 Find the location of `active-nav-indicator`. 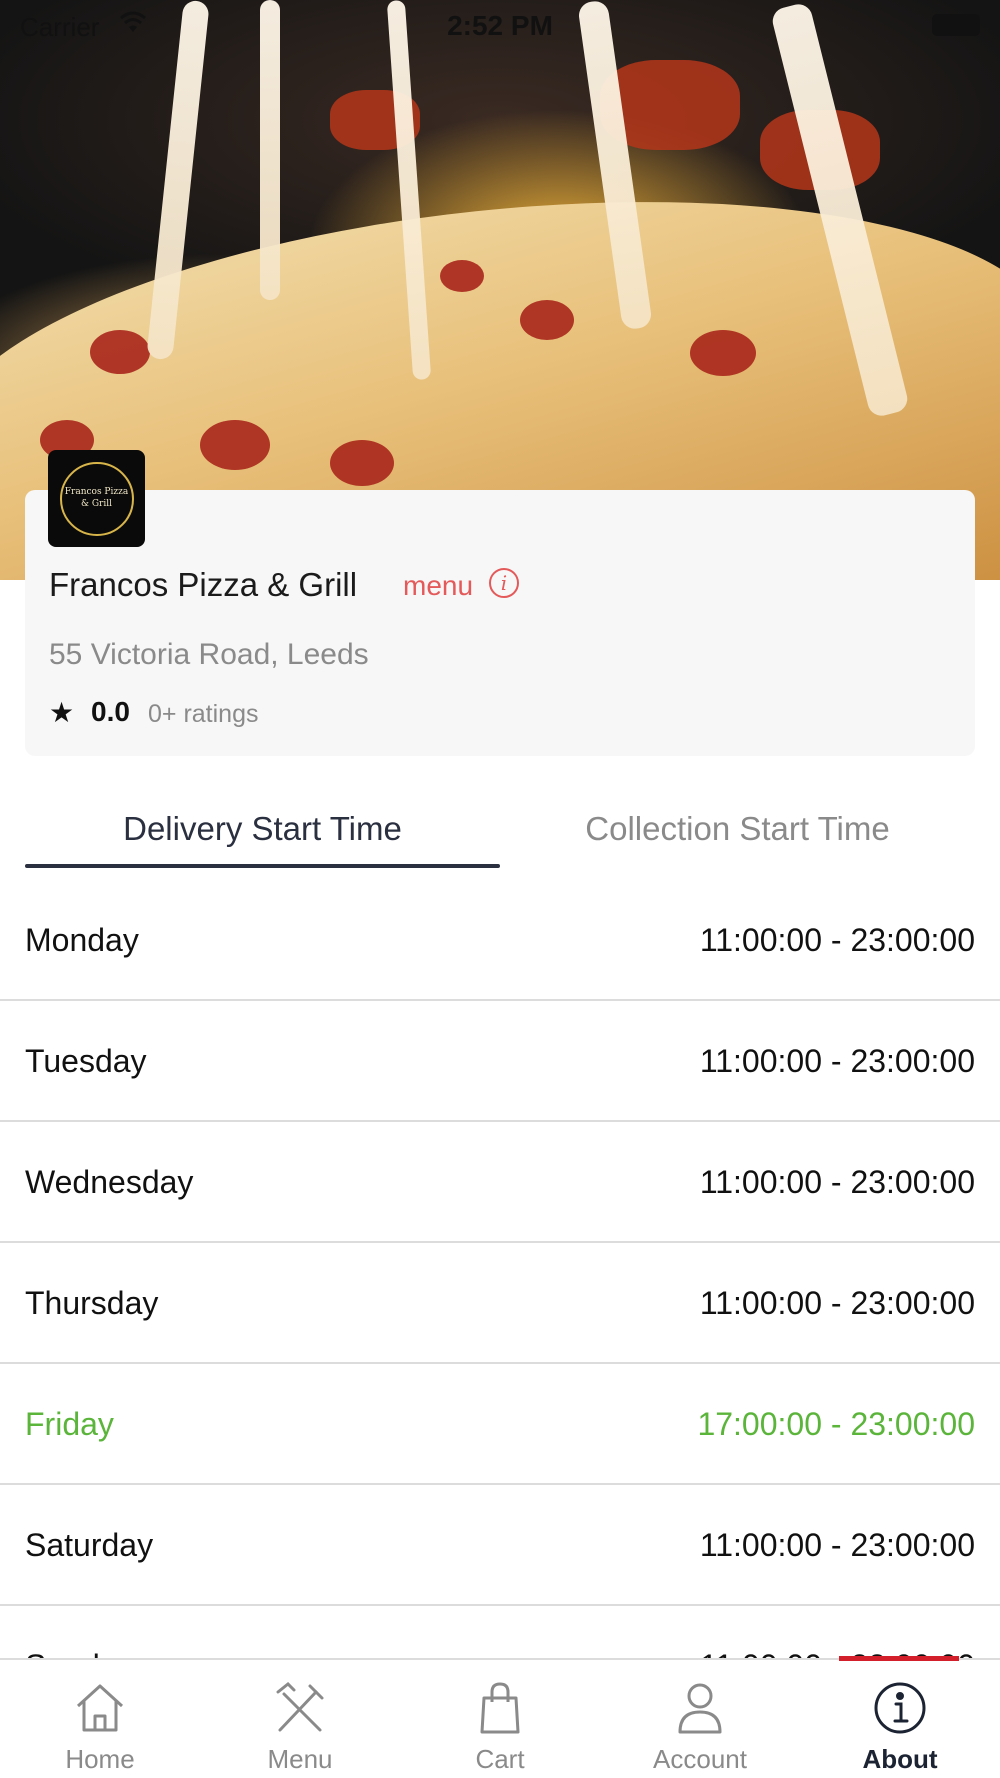

active-nav-indicator is located at coordinates (899, 1658).